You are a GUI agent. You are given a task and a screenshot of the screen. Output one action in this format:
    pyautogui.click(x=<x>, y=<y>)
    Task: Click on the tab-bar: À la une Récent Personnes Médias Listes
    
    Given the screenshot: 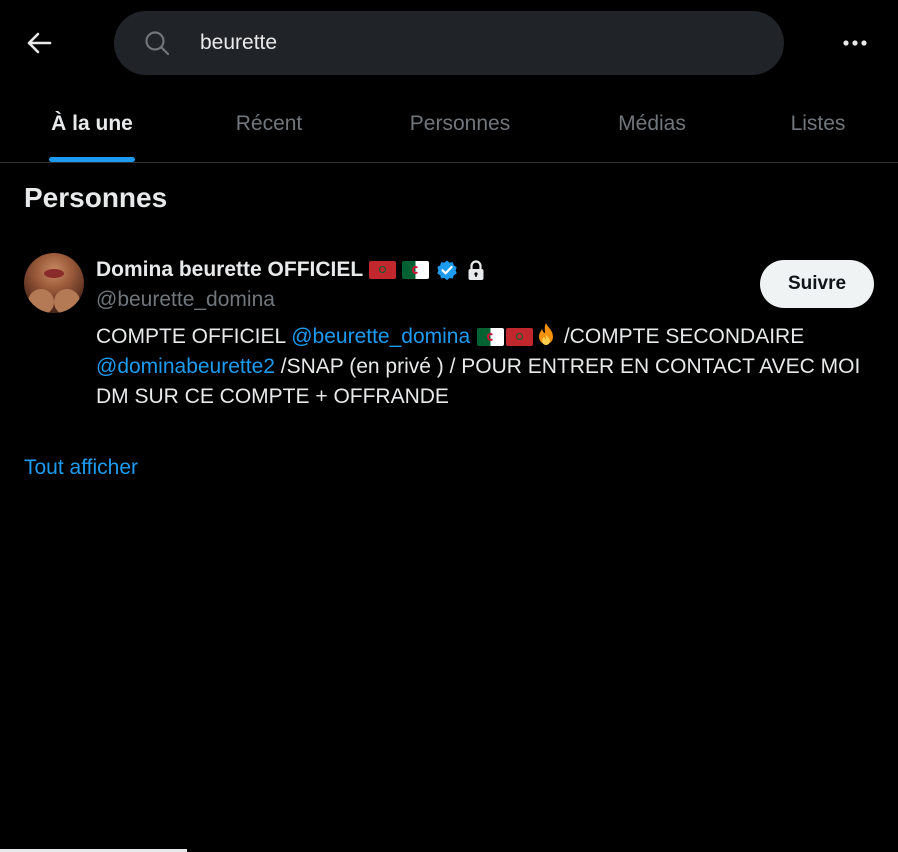 What is the action you would take?
    pyautogui.click(x=449, y=124)
    